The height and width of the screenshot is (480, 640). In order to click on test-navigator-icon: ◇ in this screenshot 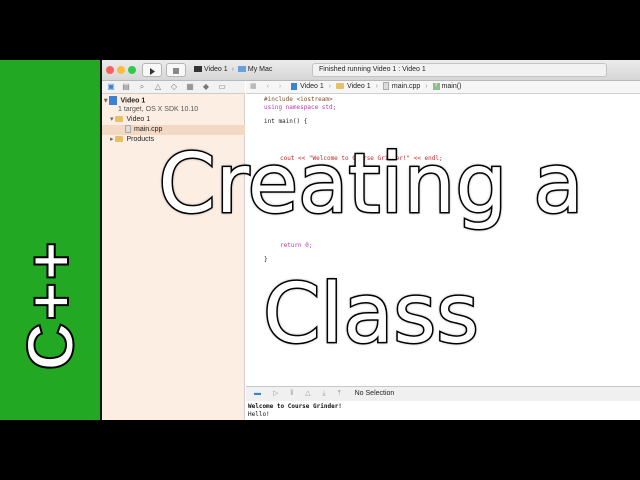, I will do `click(174, 87)`.